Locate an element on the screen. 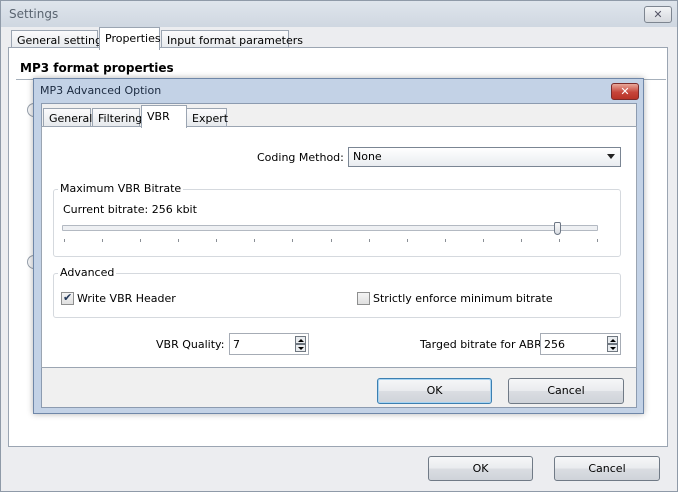  tab-vbr: VBR is located at coordinates (164, 116).